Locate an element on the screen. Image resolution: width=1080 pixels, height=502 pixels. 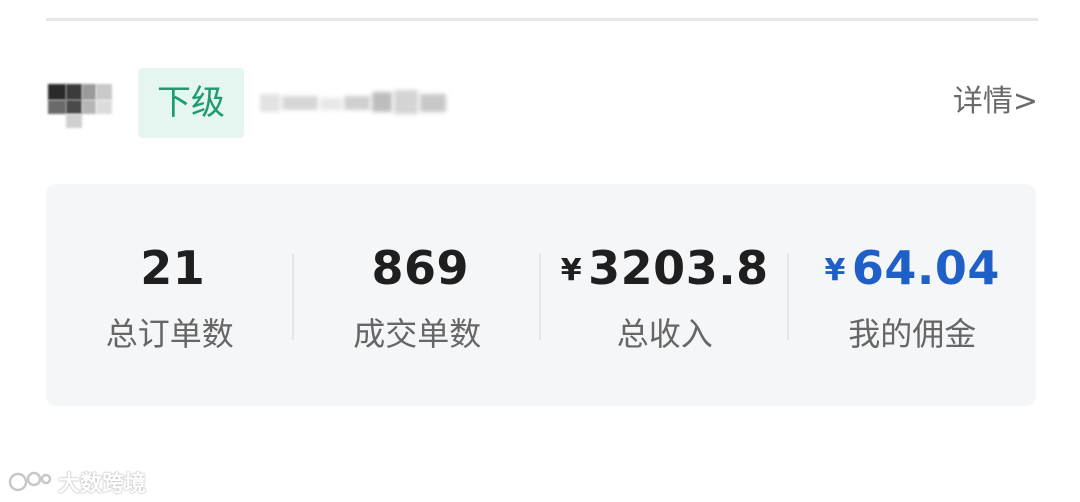
stat-value: 869 is located at coordinates (418, 268).